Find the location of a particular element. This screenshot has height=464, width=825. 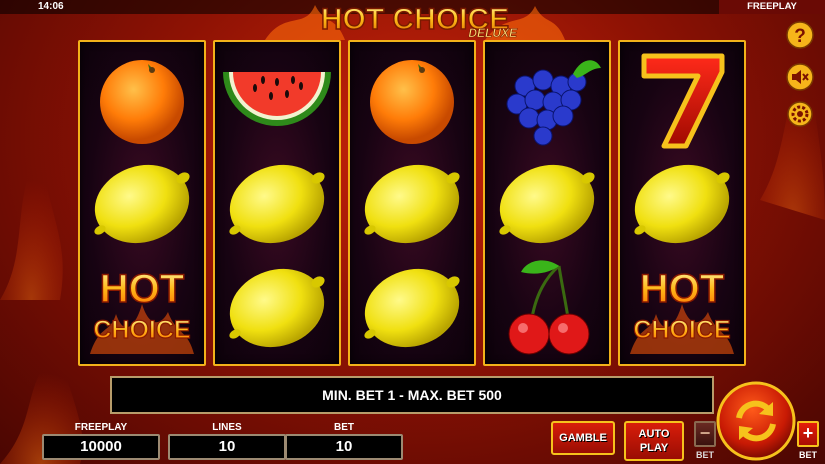

reel-1: HOT CHOICE is located at coordinates (142, 203).